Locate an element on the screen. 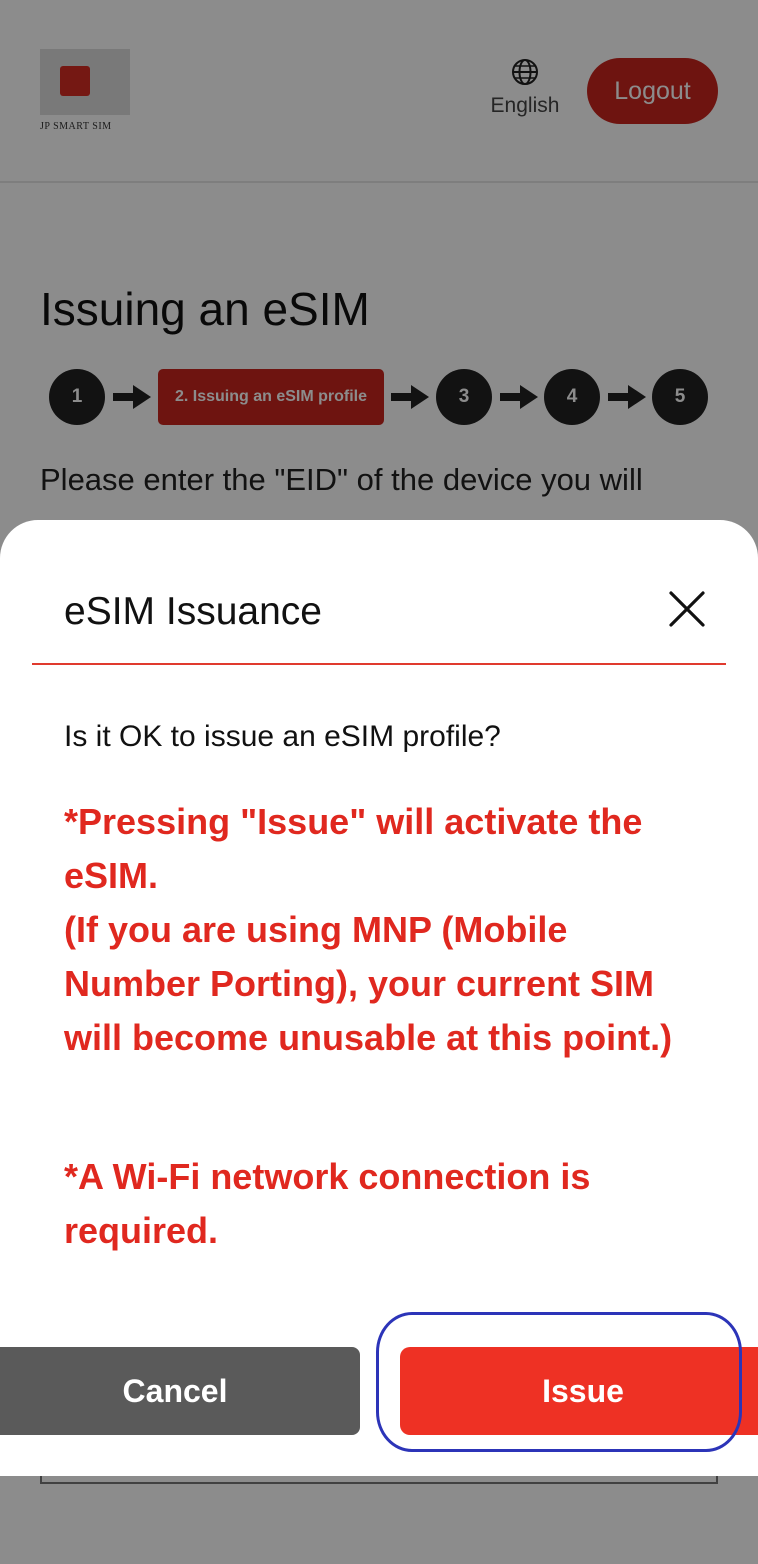  confirmation-question: Is it OK to issue an eSIM profile? is located at coordinates (282, 736).